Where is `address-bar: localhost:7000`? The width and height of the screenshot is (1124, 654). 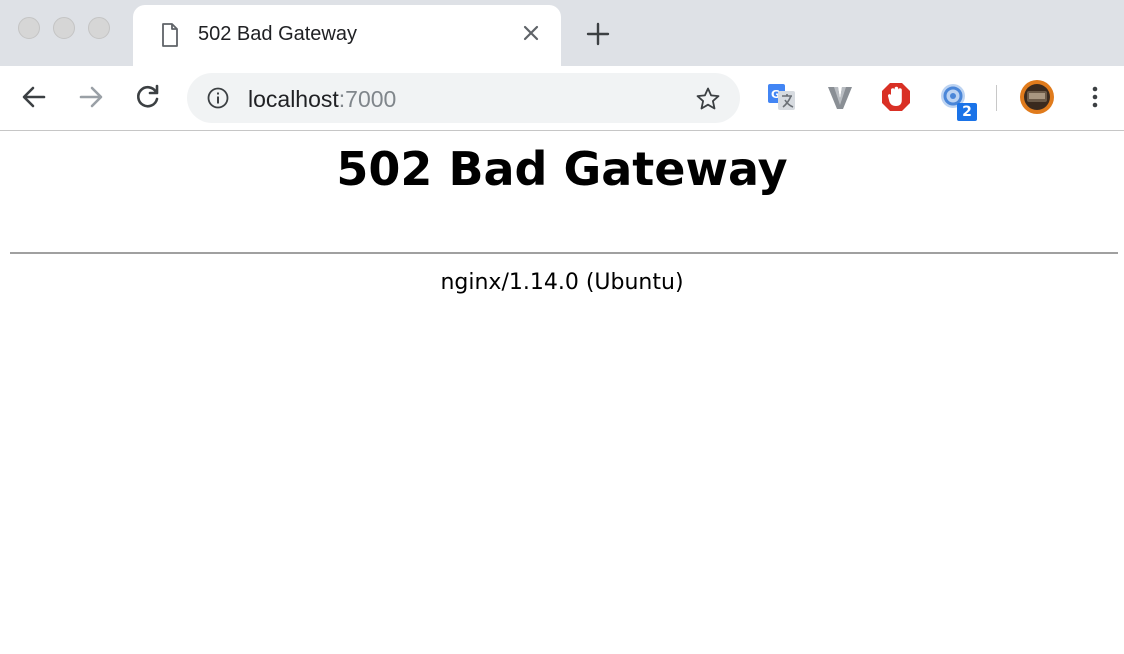
address-bar: localhost:7000 is located at coordinates (463, 98).